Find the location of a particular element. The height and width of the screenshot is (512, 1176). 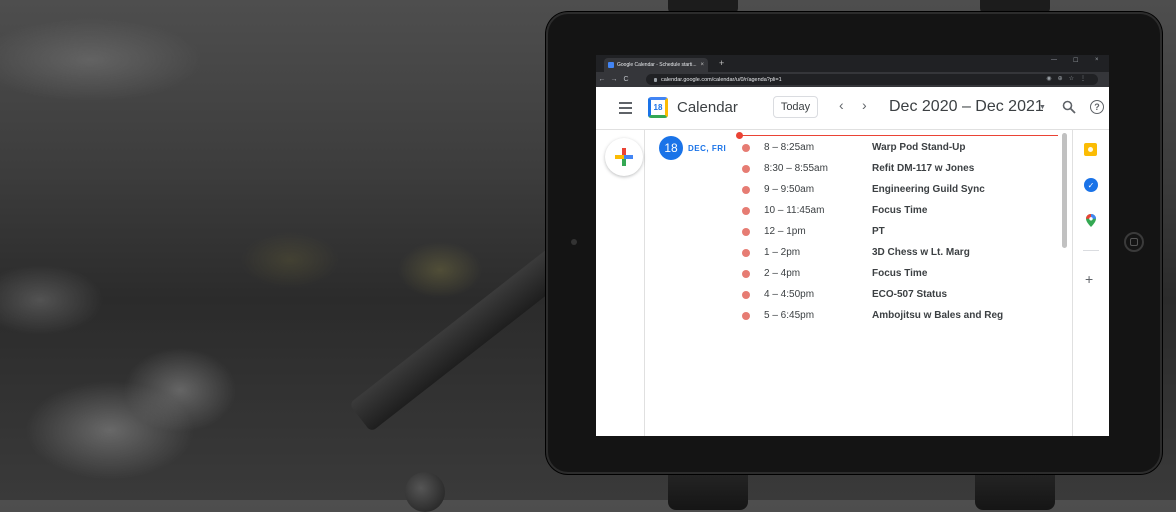

today-button: Today is located at coordinates (795, 107).